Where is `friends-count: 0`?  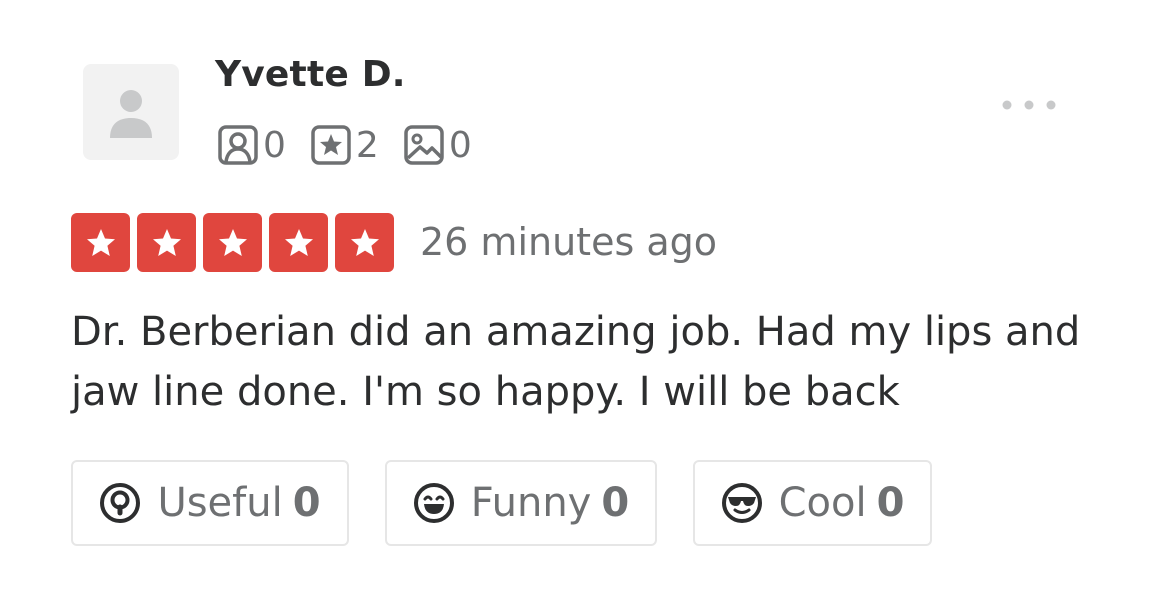 friends-count: 0 is located at coordinates (274, 145).